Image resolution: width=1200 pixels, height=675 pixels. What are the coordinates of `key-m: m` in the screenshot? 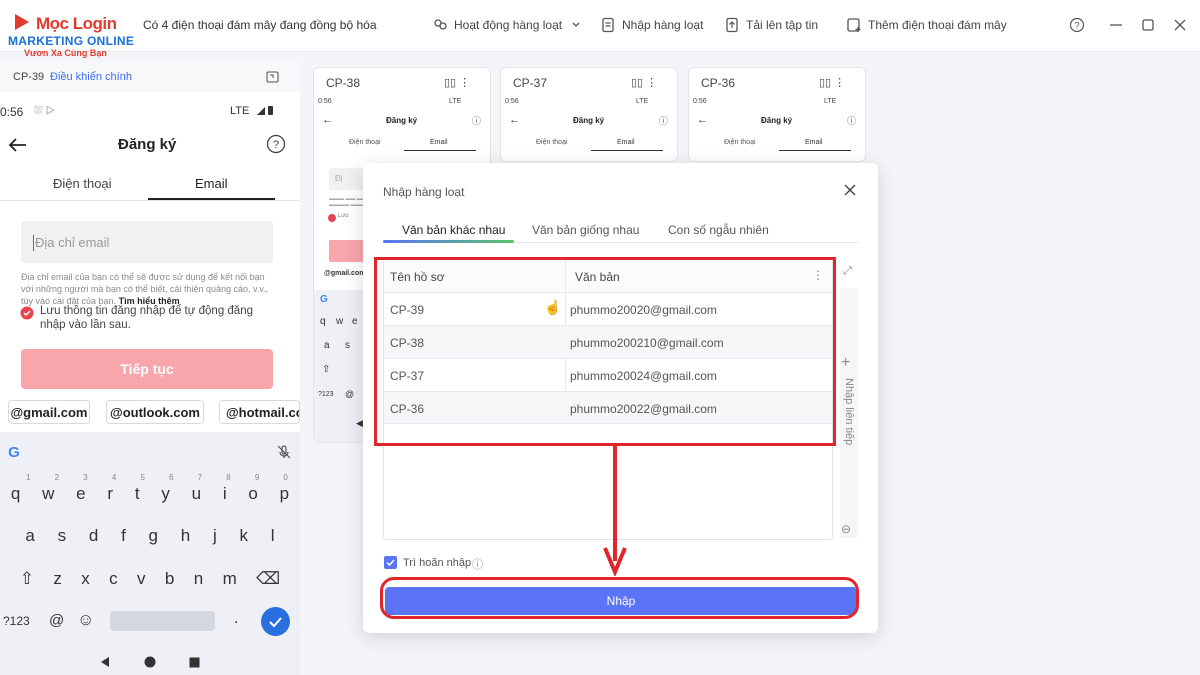 It's located at (230, 579).